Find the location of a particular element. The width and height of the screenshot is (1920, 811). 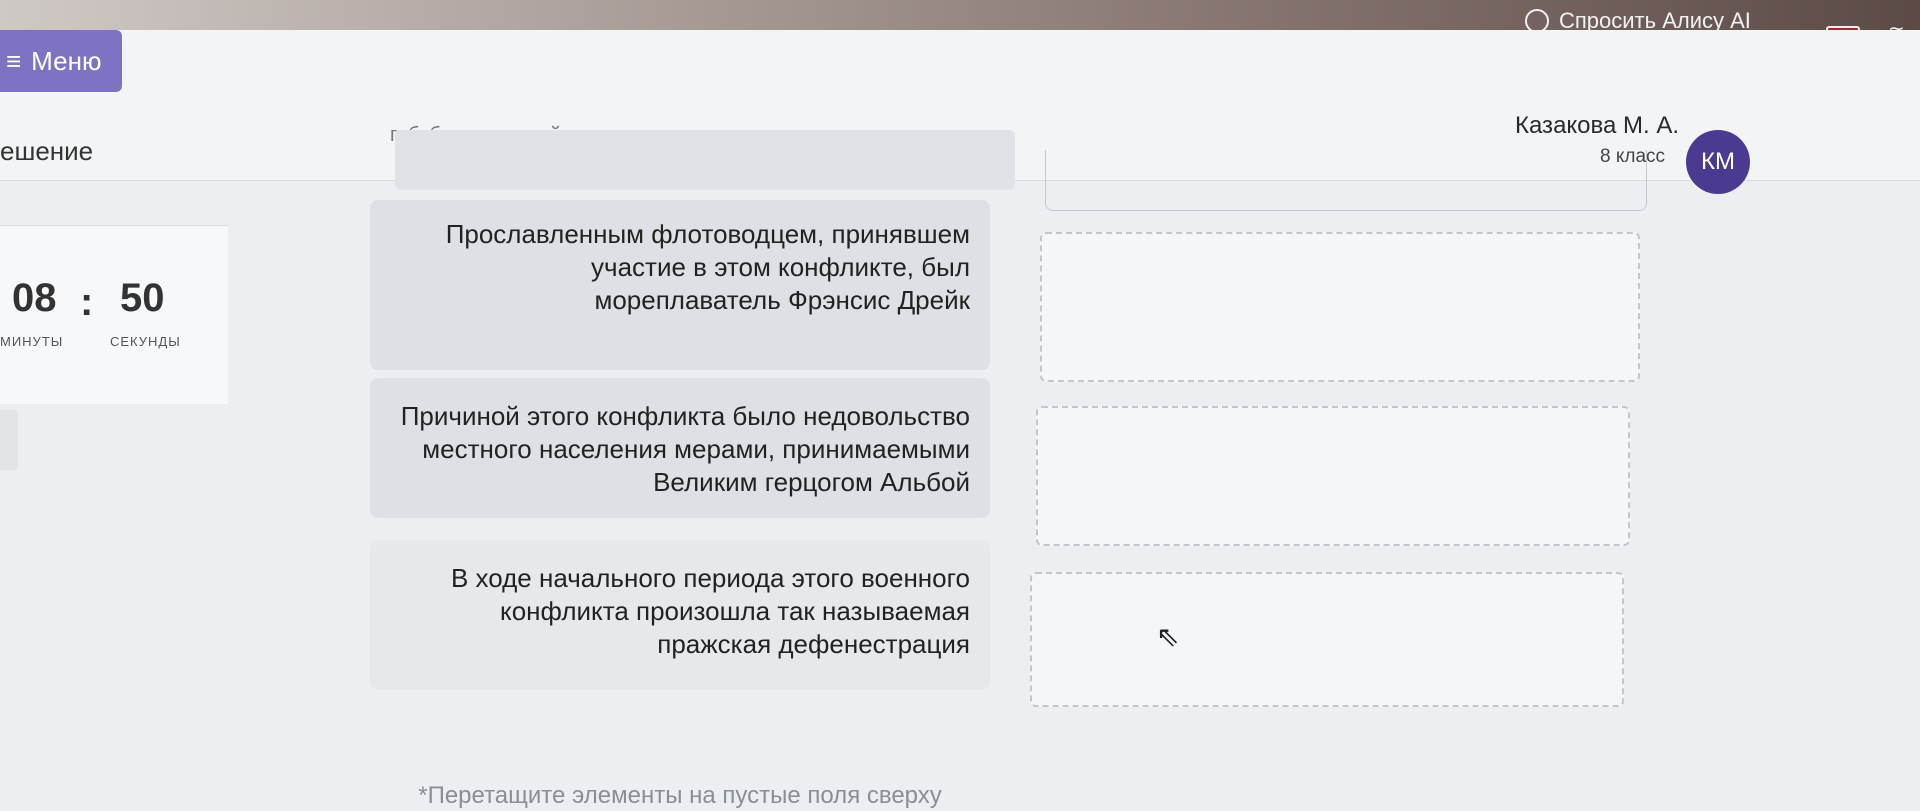

avatar: КМ is located at coordinates (1718, 162).